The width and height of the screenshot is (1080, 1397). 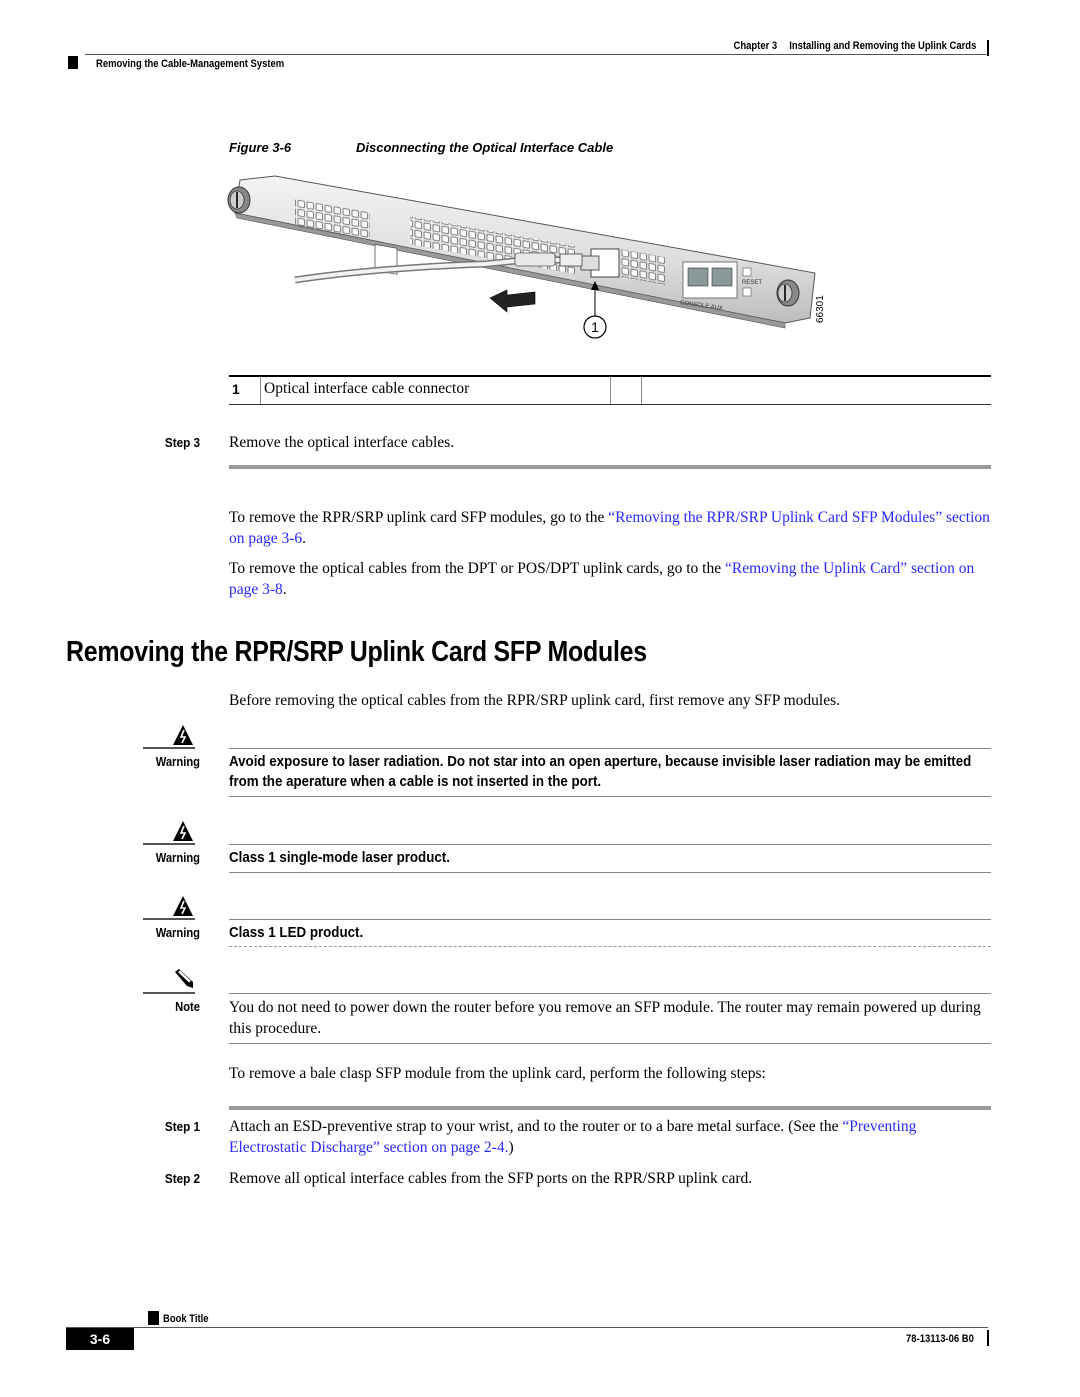 What do you see at coordinates (755, 46) in the screenshot?
I see `chapter-number: Chapter 3` at bounding box center [755, 46].